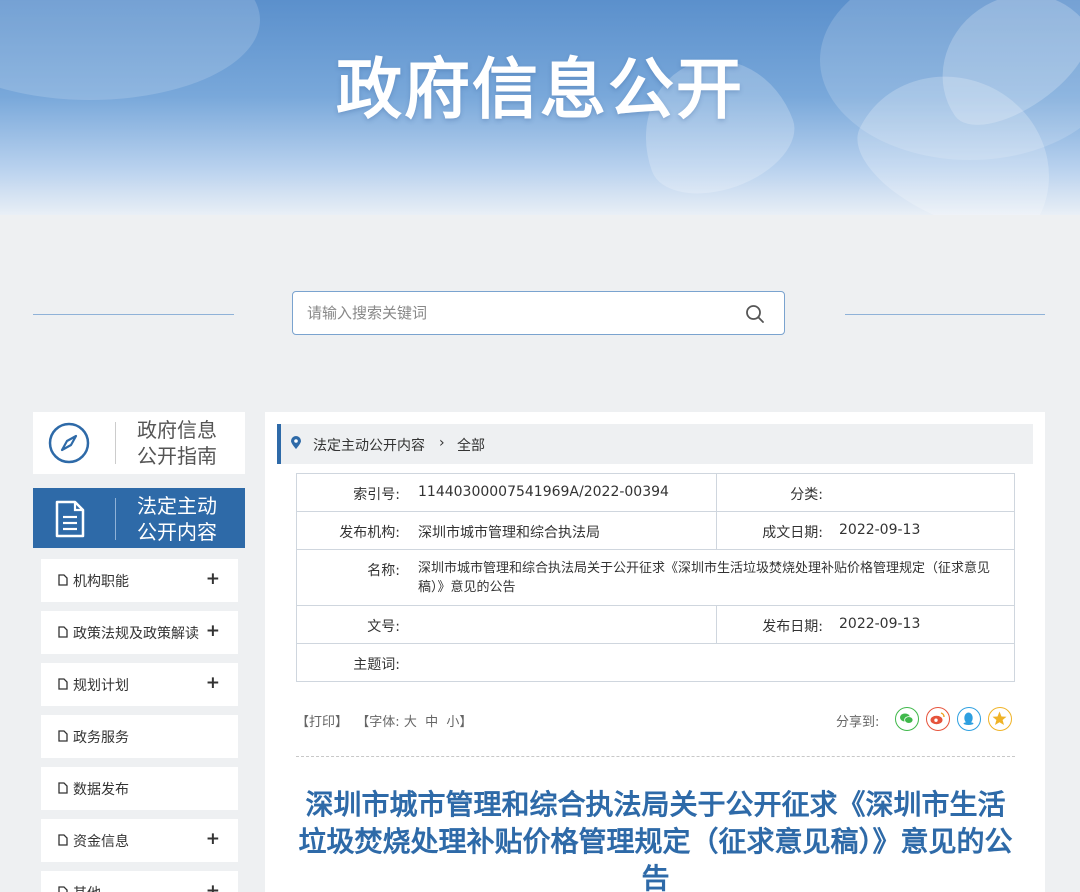 The height and width of the screenshot is (892, 1080). I want to click on sidebar-item-label: 数据发布, so click(101, 790).